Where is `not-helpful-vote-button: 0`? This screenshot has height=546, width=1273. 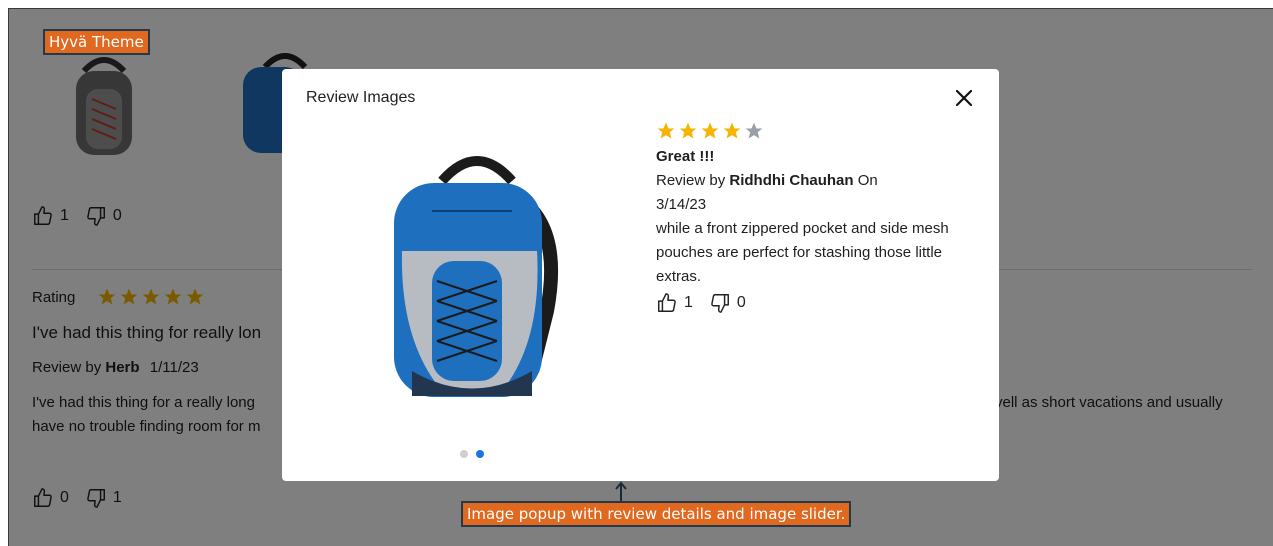 not-helpful-vote-button: 0 is located at coordinates (727, 303).